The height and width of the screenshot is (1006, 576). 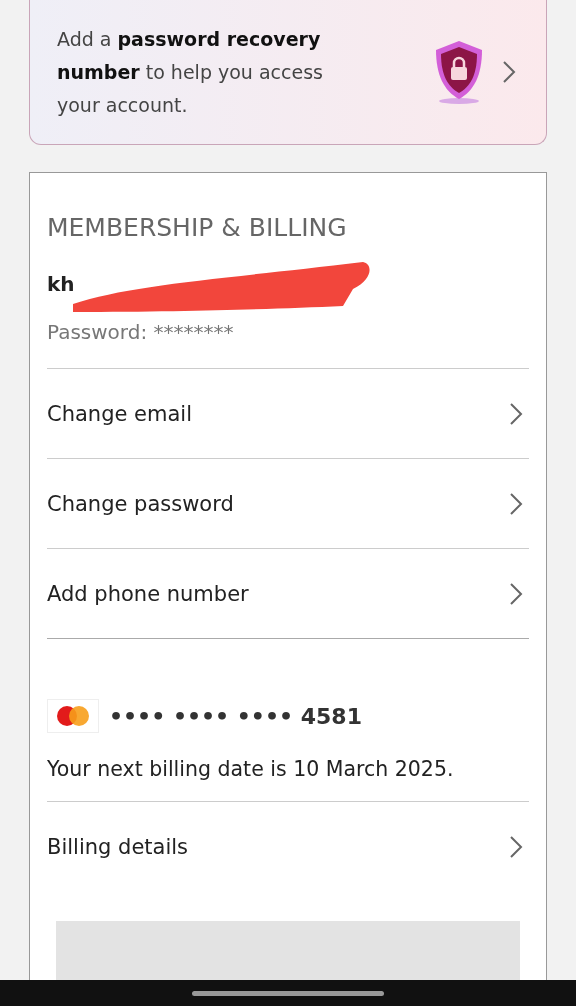 I want to click on settings-link: Add phone number, so click(x=288, y=593).